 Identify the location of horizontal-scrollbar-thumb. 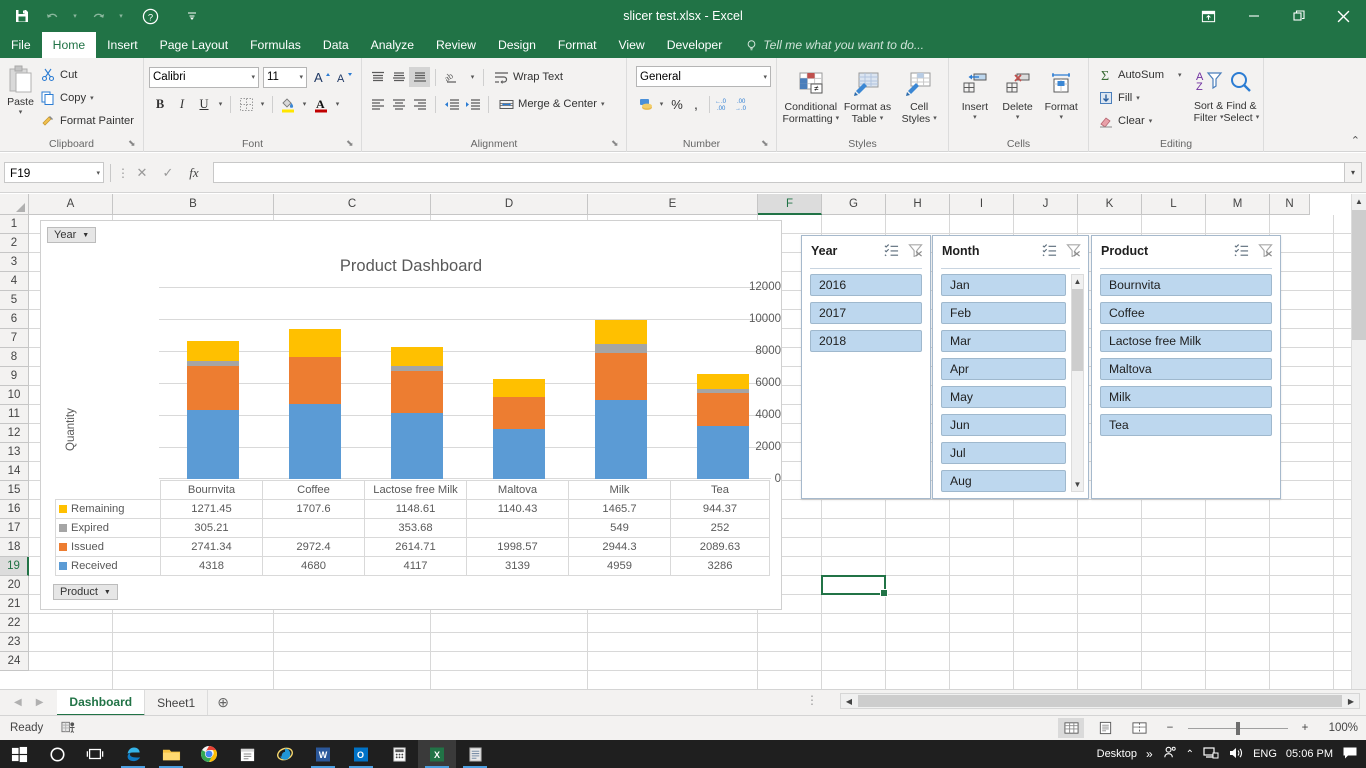
(1100, 701).